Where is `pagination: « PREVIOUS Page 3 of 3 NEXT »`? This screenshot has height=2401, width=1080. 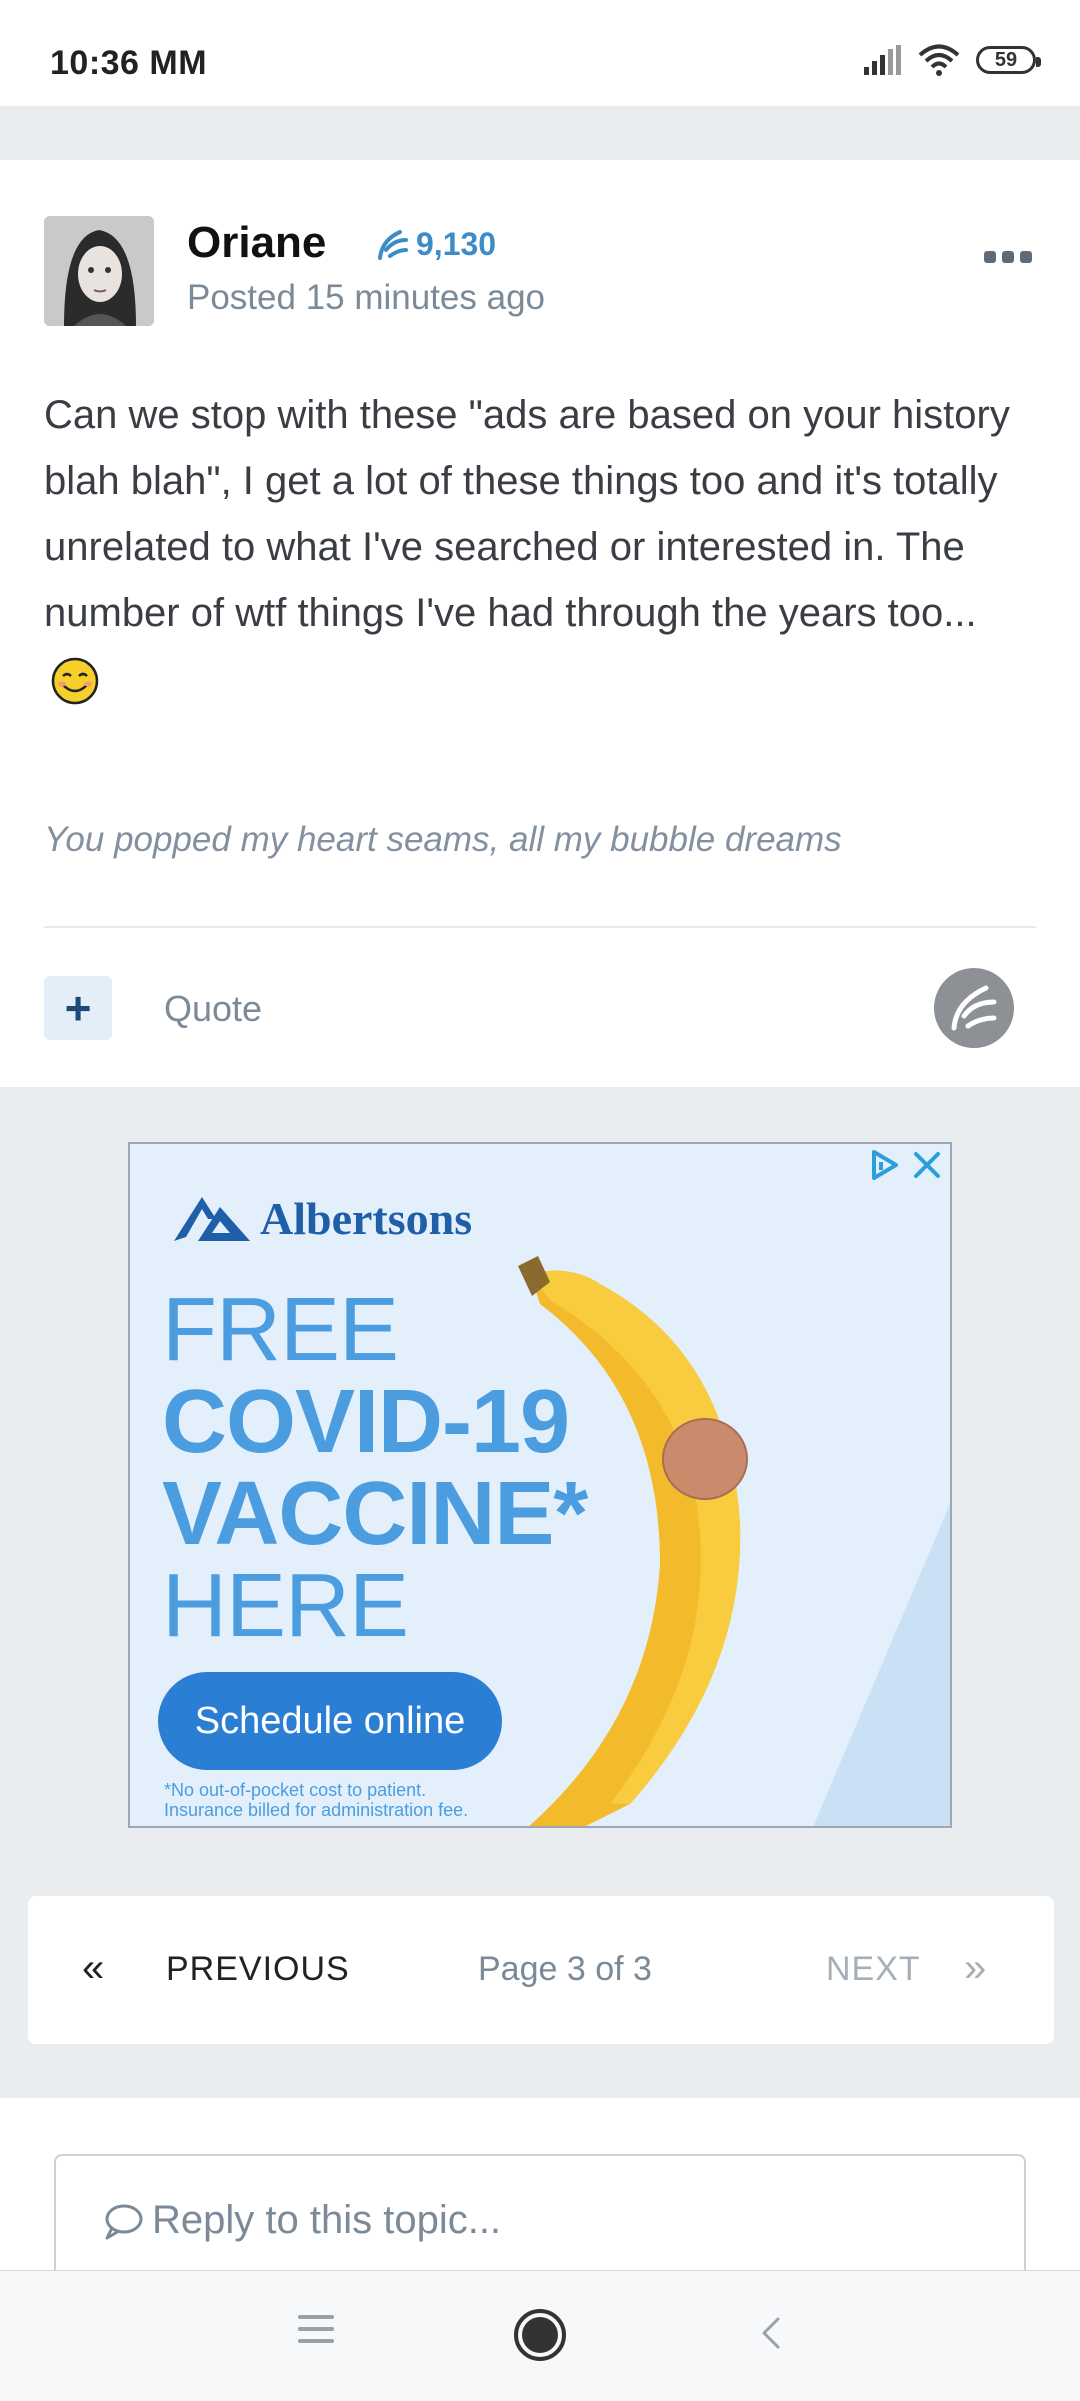 pagination: « PREVIOUS Page 3 of 3 NEXT » is located at coordinates (541, 1970).